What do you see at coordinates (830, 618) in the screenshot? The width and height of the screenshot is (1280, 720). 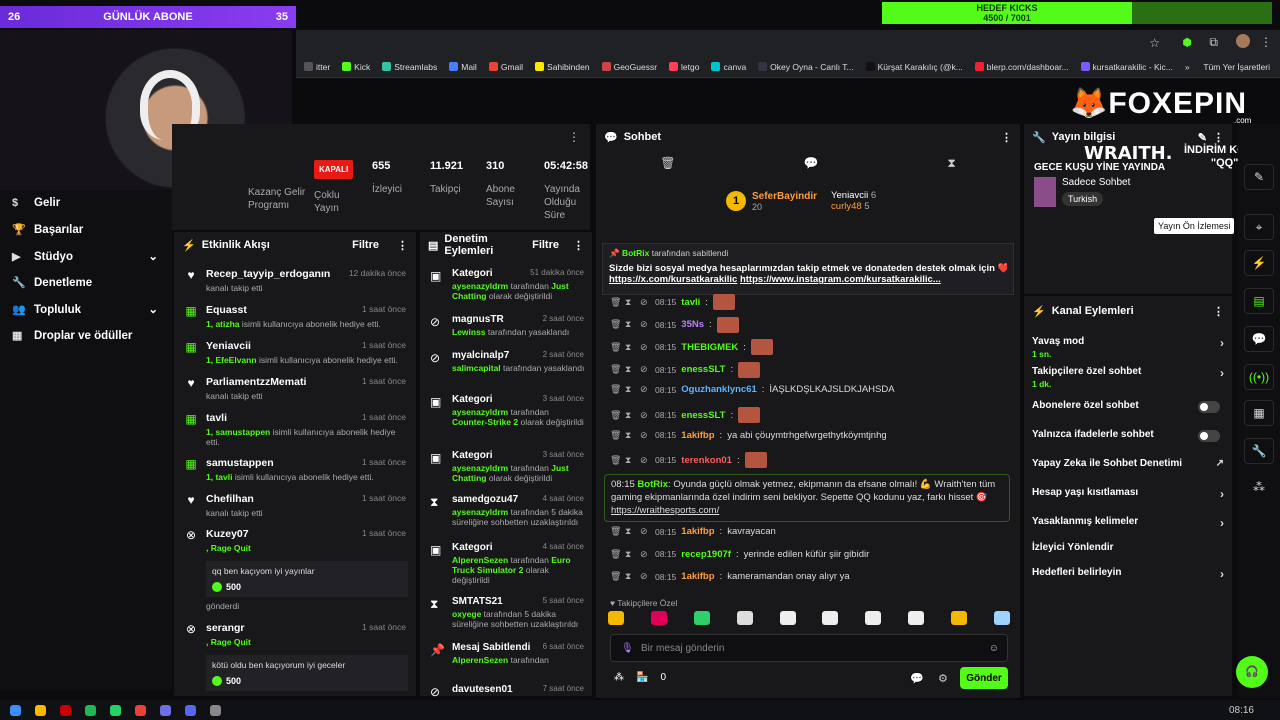 I see `emote-5-icon` at bounding box center [830, 618].